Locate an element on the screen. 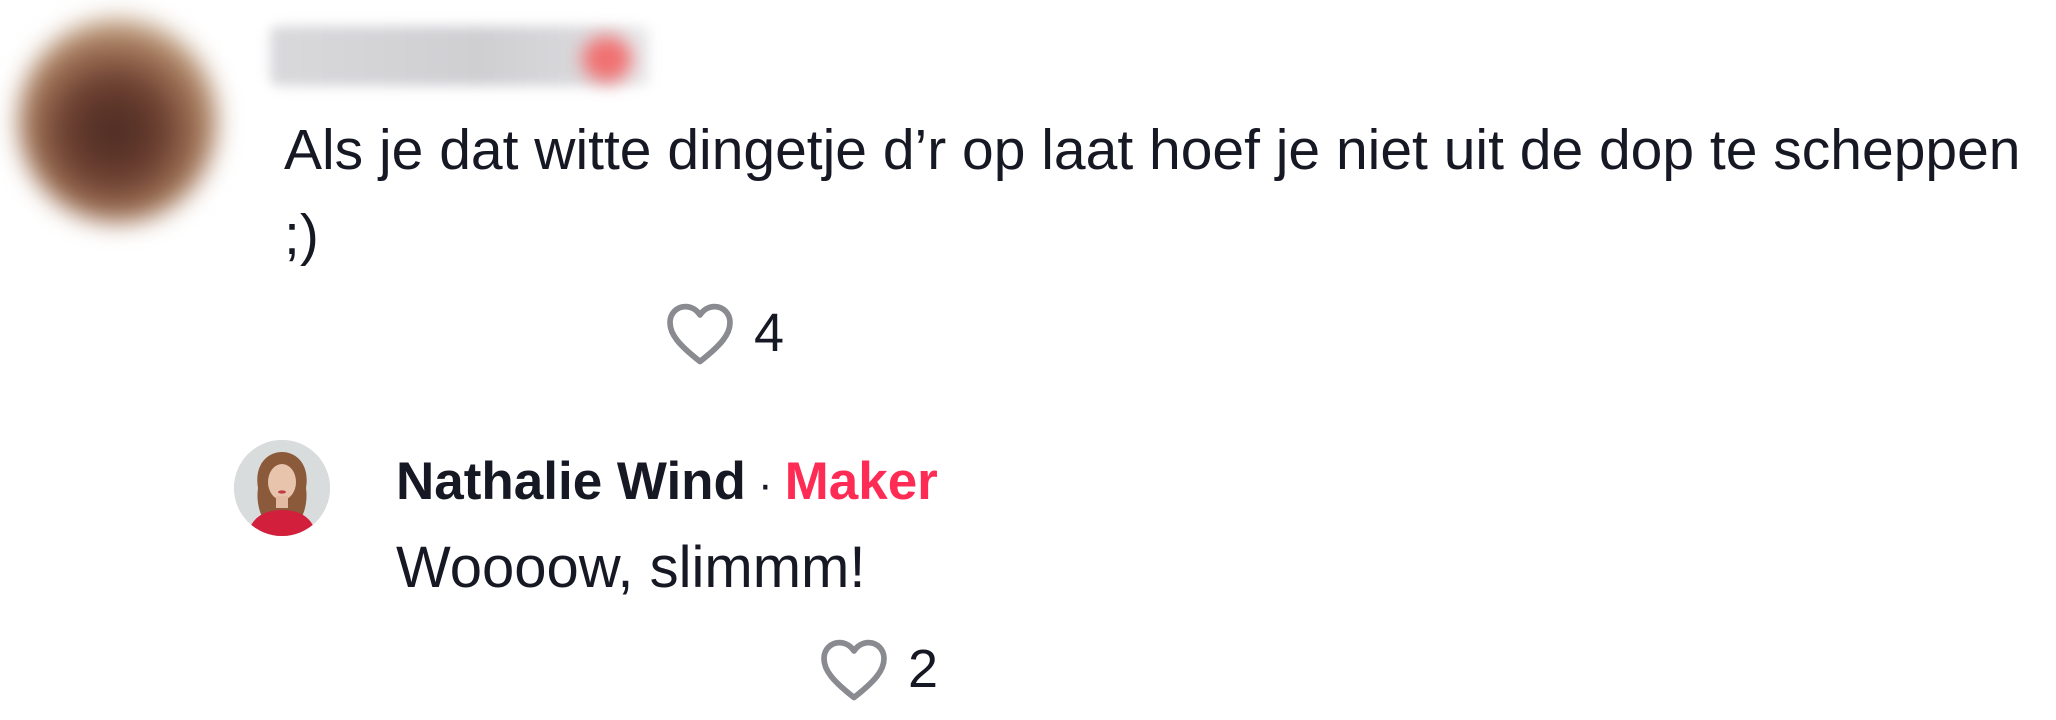  comment-like-button: 4 is located at coordinates (724, 333).